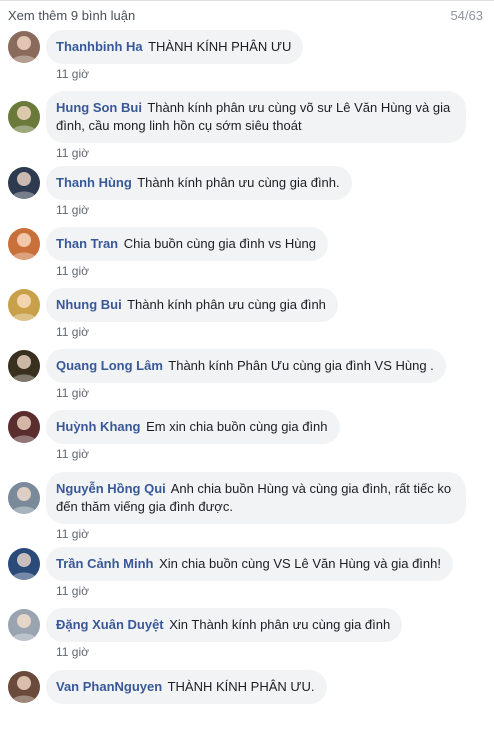 The image size is (494, 730). I want to click on comment-counter: 54/63, so click(466, 15).